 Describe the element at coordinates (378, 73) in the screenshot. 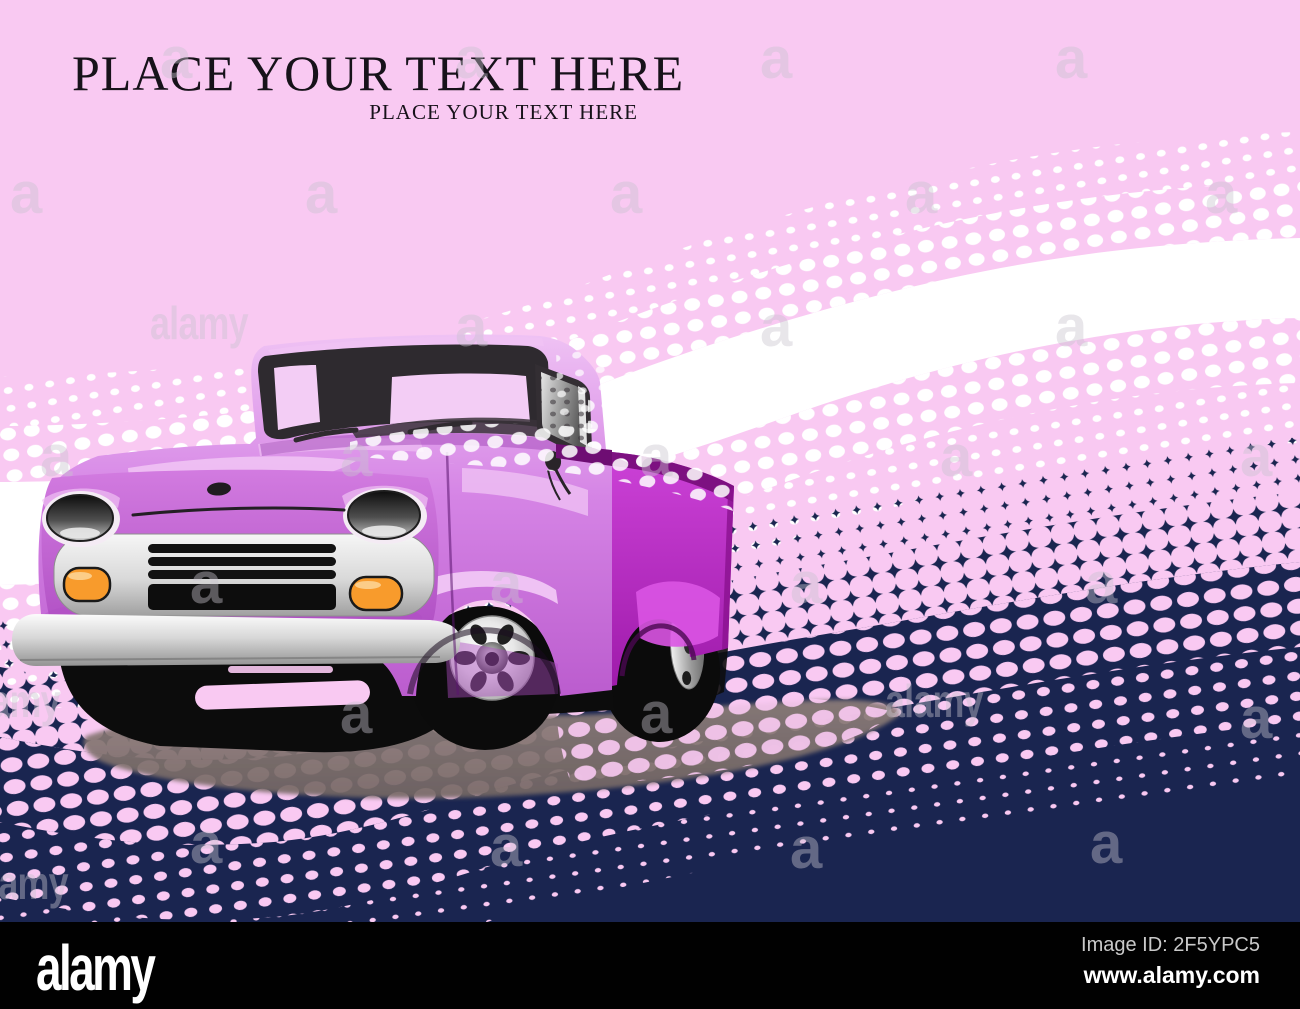

I see `page-title: PLACE YOUR TEXT HERE` at that location.